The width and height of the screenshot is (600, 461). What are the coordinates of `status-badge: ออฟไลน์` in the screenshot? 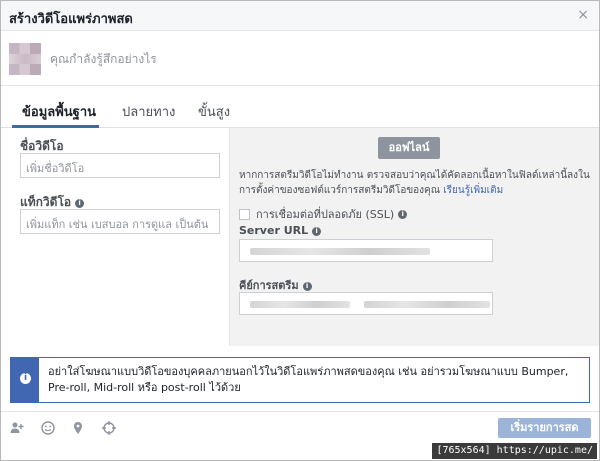 It's located at (409, 148).